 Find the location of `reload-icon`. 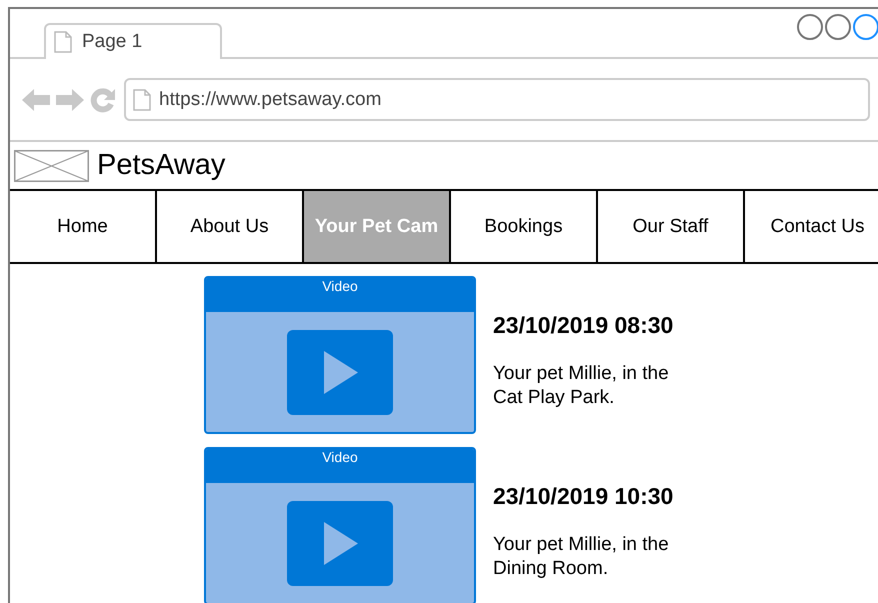

reload-icon is located at coordinates (103, 99).